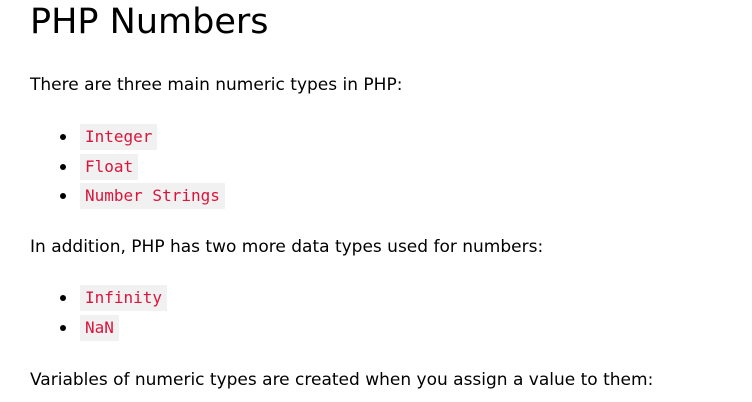 This screenshot has width=752, height=402. I want to click on list-item: Number Strings, so click(127, 198).